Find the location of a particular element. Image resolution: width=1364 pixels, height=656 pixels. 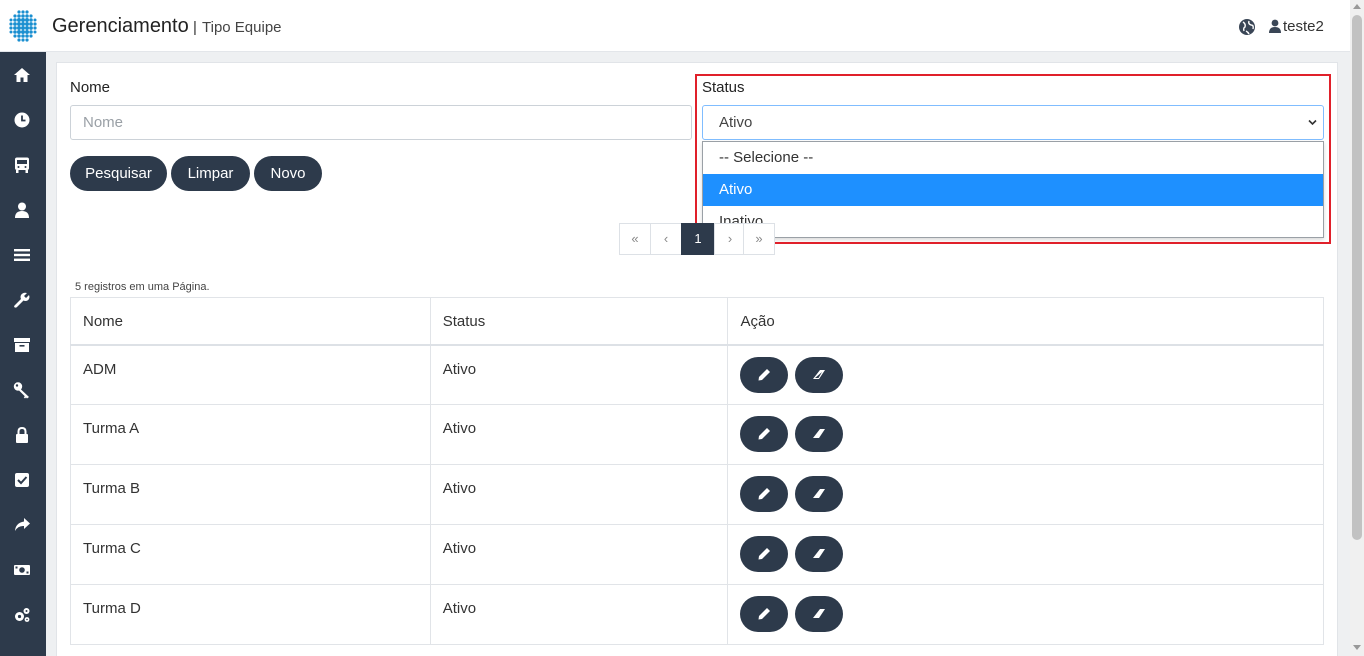

scroll-up-arrow-icon is located at coordinates (1357, 6).